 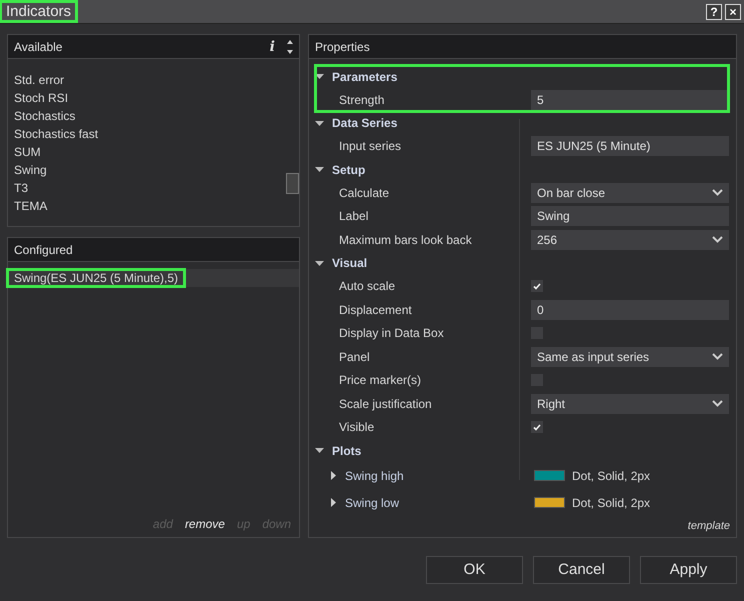 I want to click on property-label: Input series, so click(x=370, y=146).